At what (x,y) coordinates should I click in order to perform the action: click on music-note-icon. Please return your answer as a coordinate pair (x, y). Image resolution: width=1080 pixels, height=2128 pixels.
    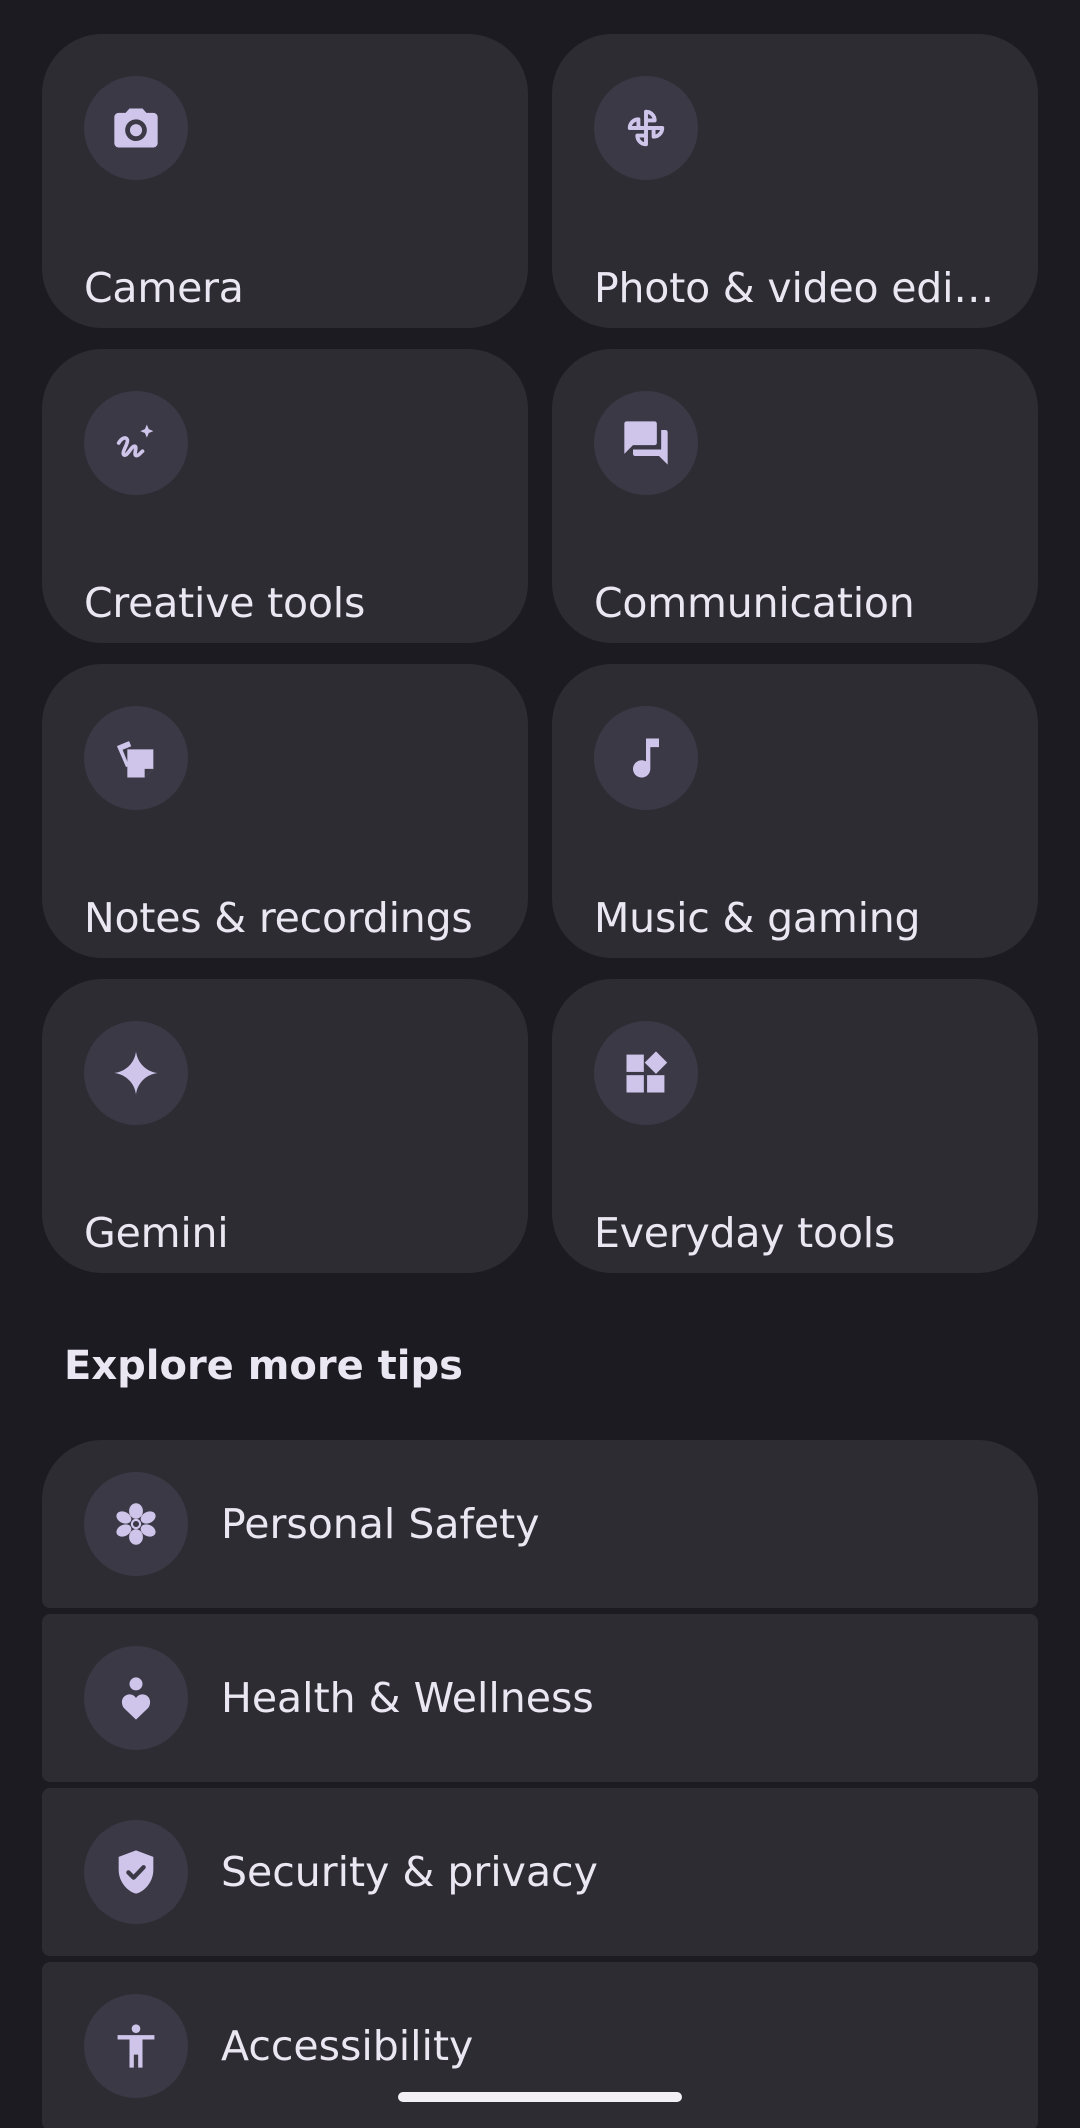
    Looking at the image, I should click on (646, 758).